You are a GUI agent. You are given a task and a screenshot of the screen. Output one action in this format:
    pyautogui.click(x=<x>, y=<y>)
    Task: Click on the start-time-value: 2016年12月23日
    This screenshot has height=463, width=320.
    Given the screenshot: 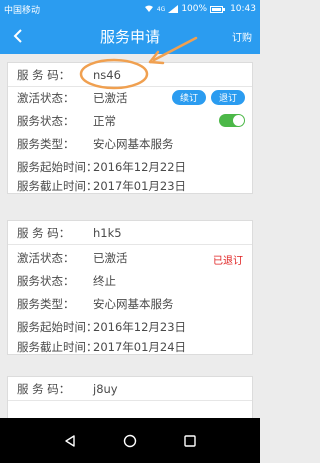 What is the action you would take?
    pyautogui.click(x=140, y=326)
    